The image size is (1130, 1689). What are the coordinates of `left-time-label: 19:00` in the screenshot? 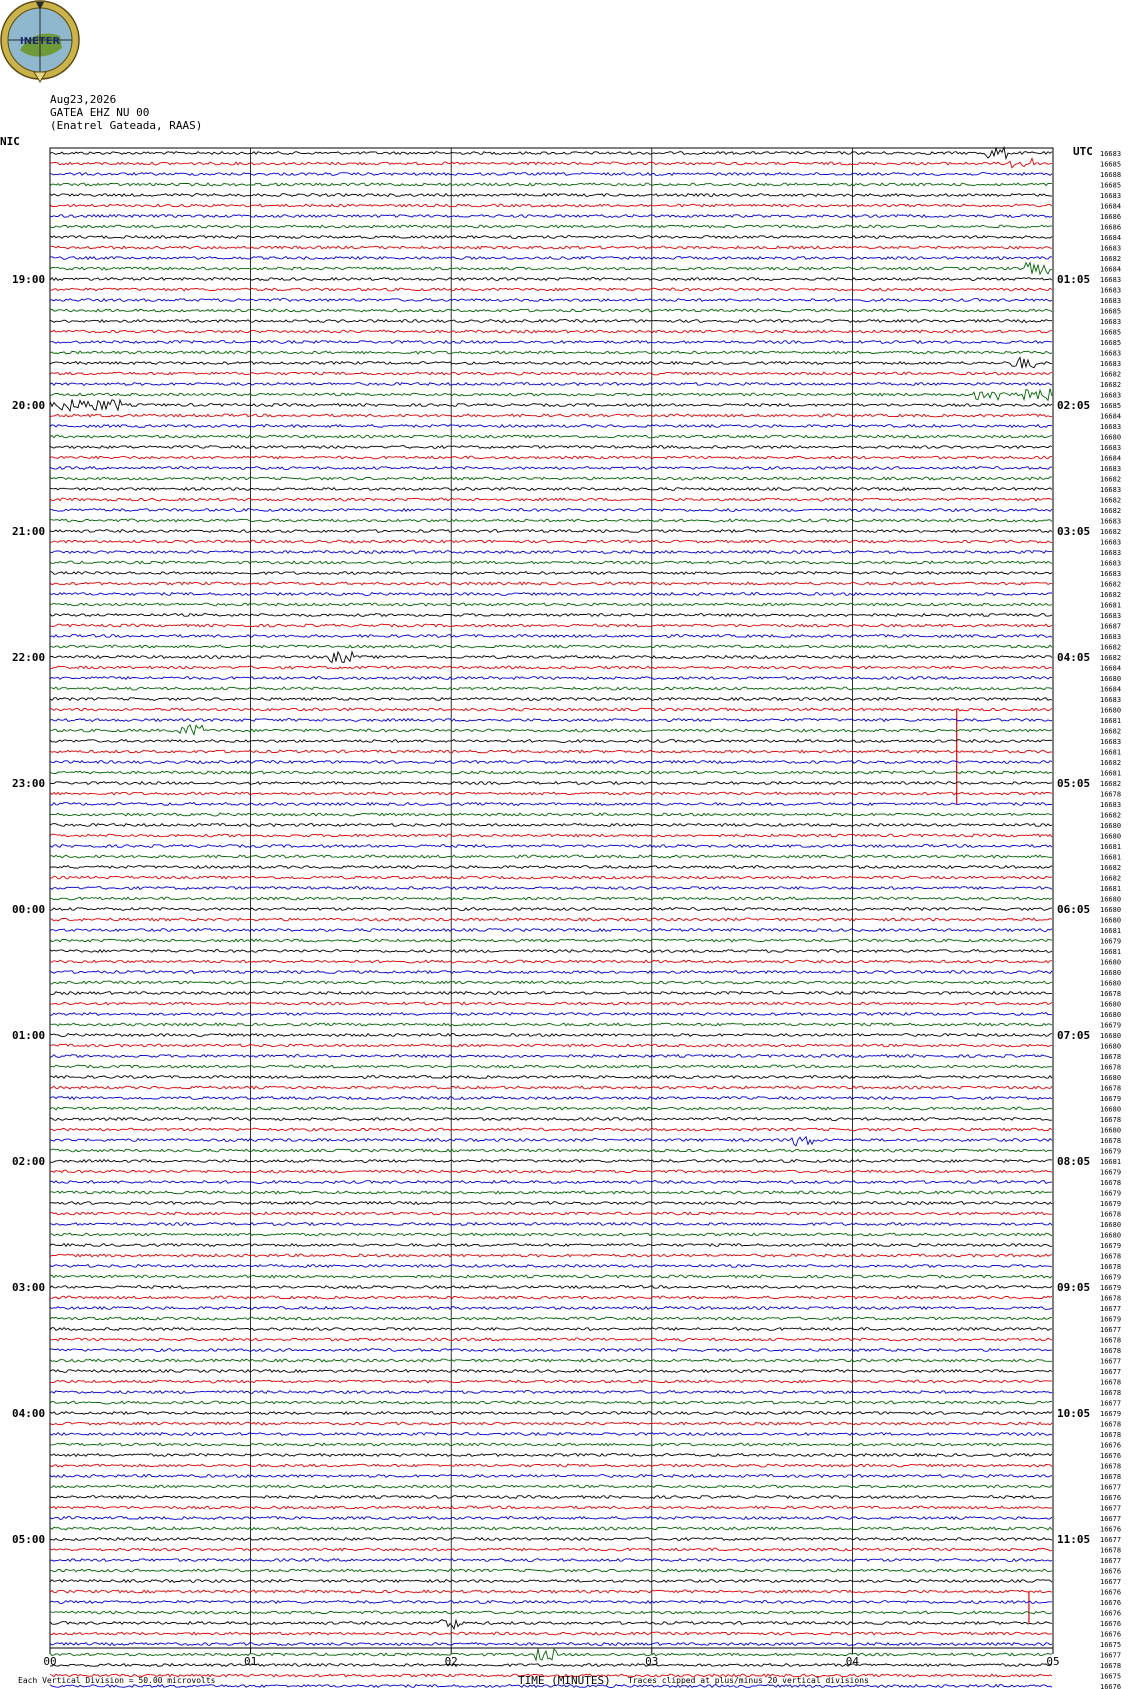 It's located at (28, 279).